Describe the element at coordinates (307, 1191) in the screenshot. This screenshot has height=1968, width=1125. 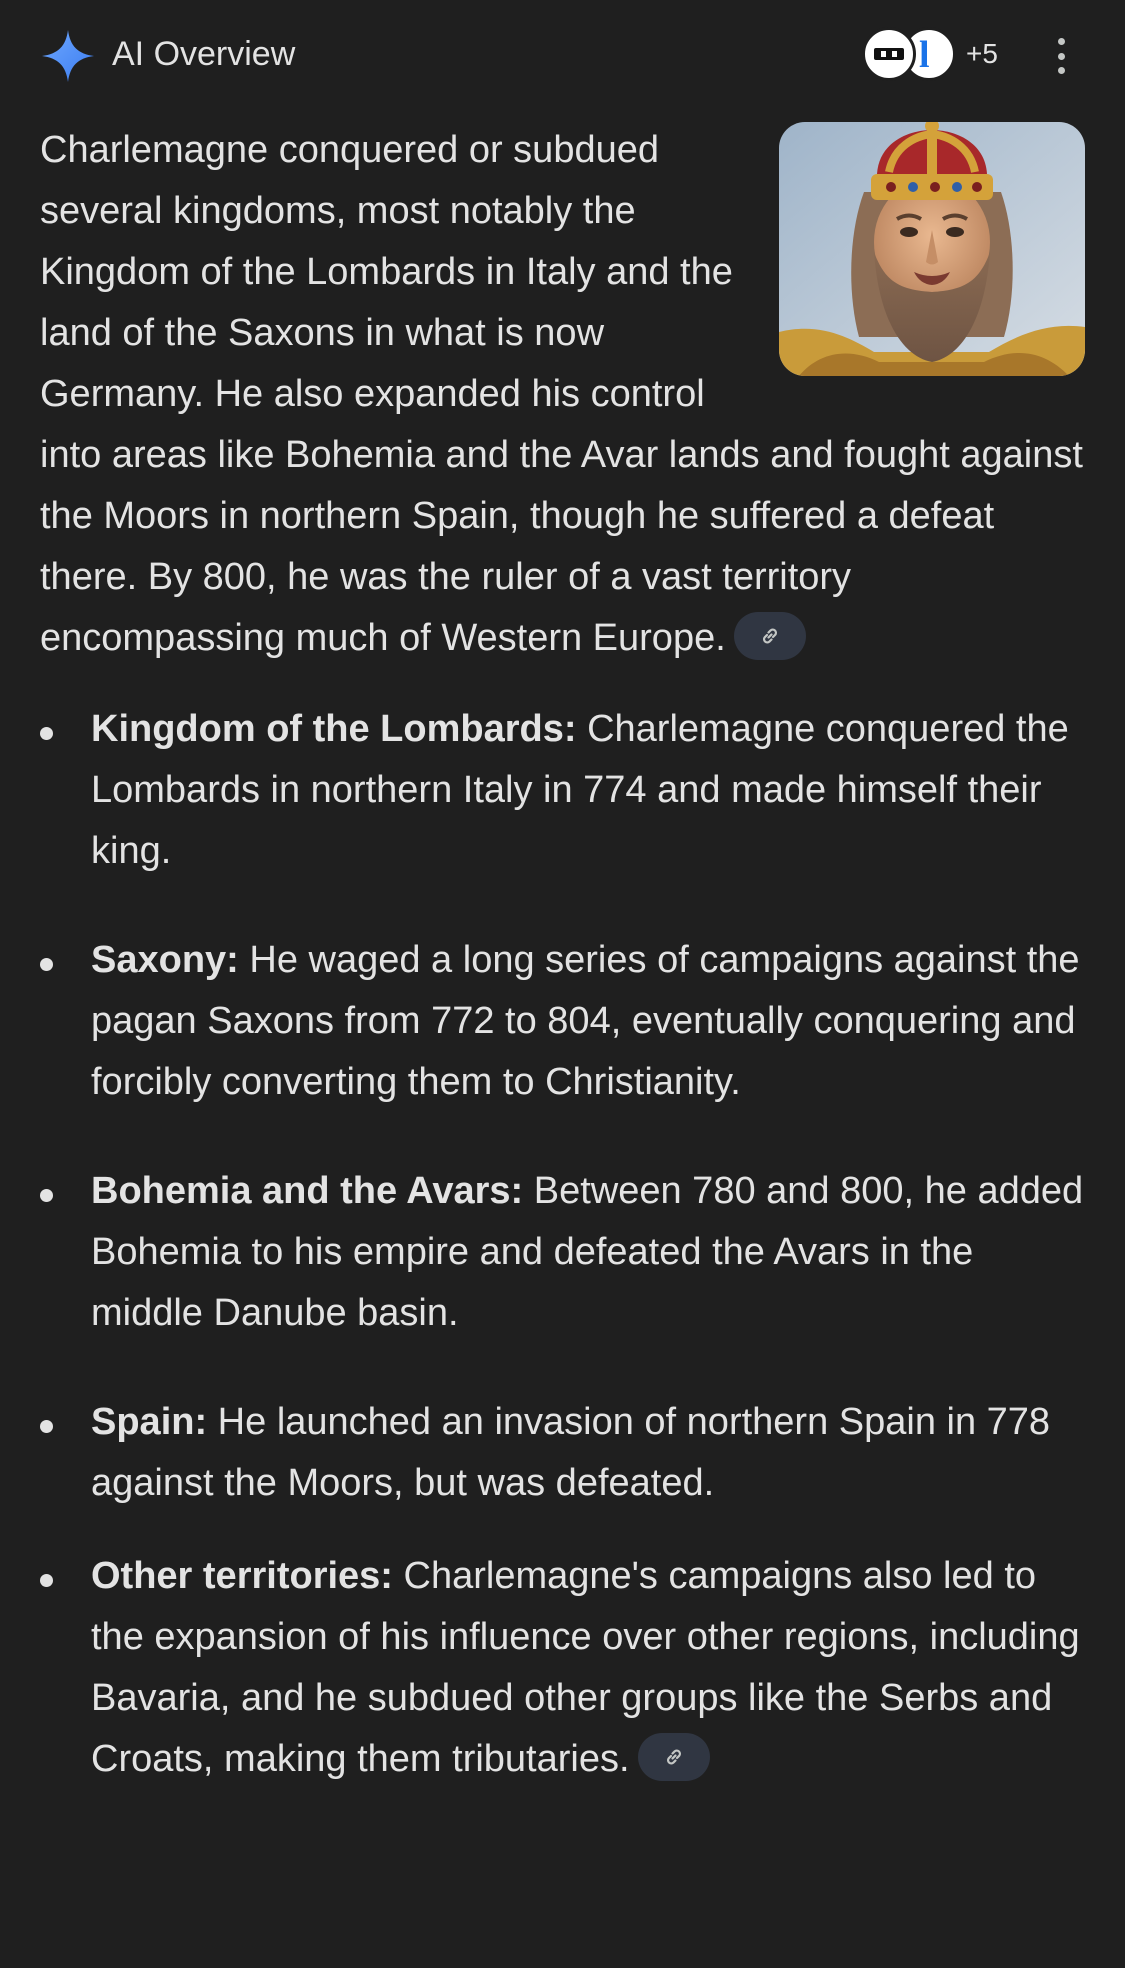
I see `list-item-title: Bohemia and the Avars:` at that location.